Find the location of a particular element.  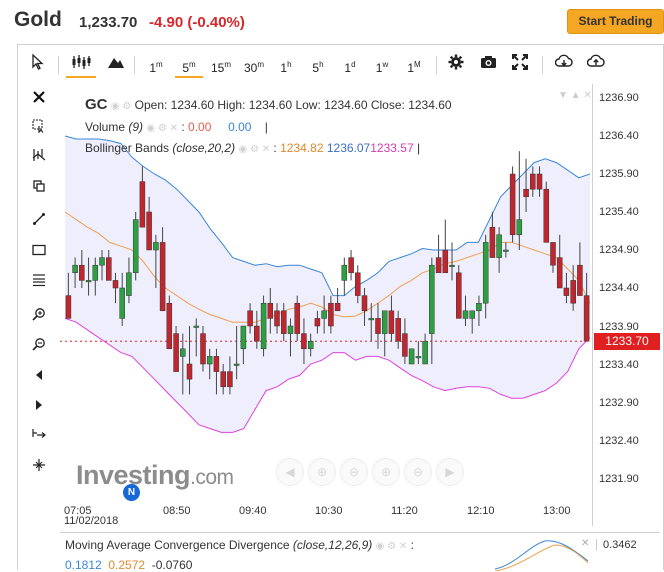

upload-cloud-icon is located at coordinates (596, 65).